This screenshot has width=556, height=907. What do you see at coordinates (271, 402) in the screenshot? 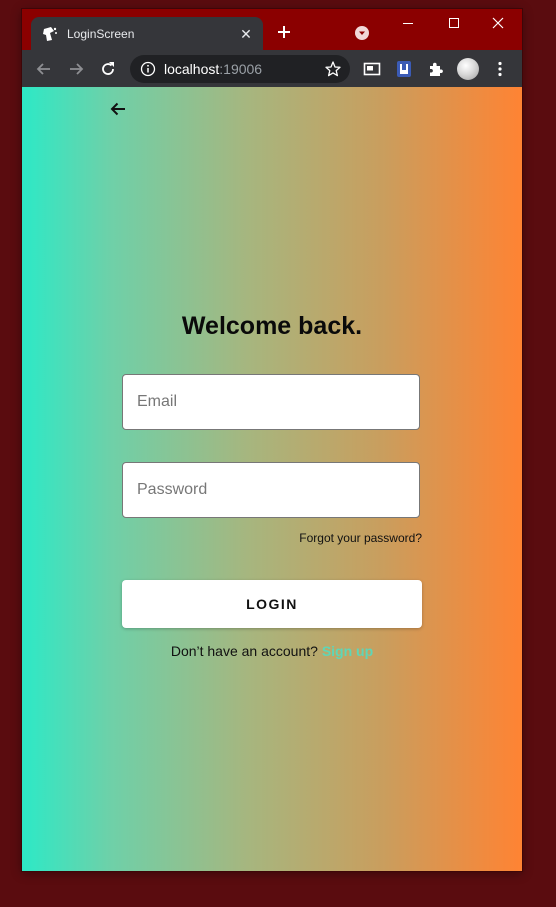
I see `email-field` at bounding box center [271, 402].